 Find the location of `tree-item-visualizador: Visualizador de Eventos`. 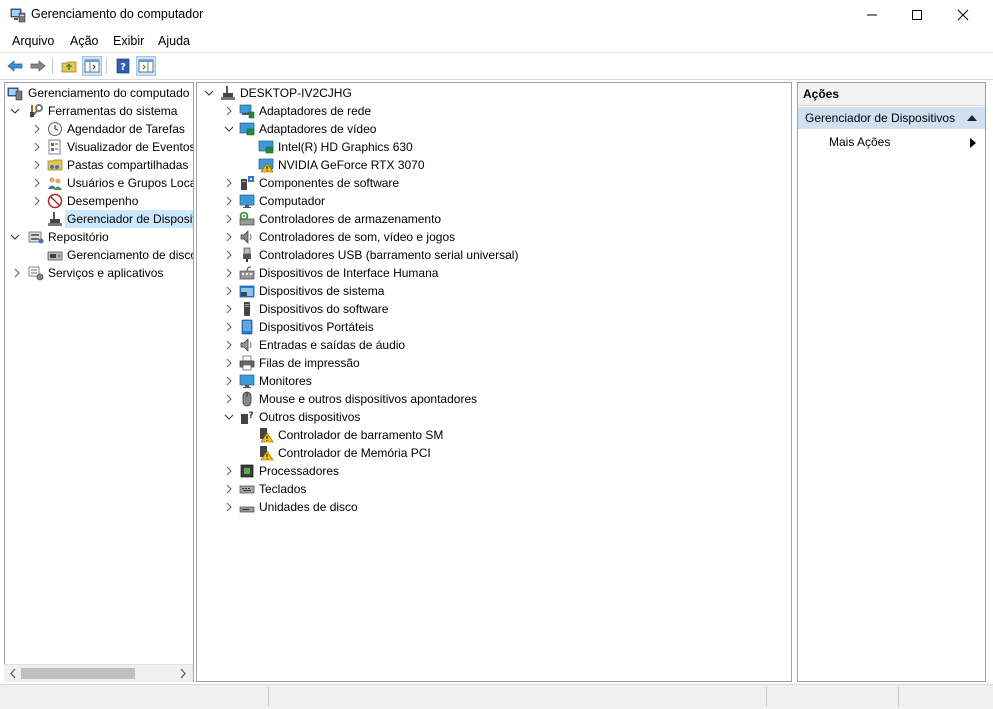

tree-item-visualizador: Visualizador de Eventos is located at coordinates (100, 147).